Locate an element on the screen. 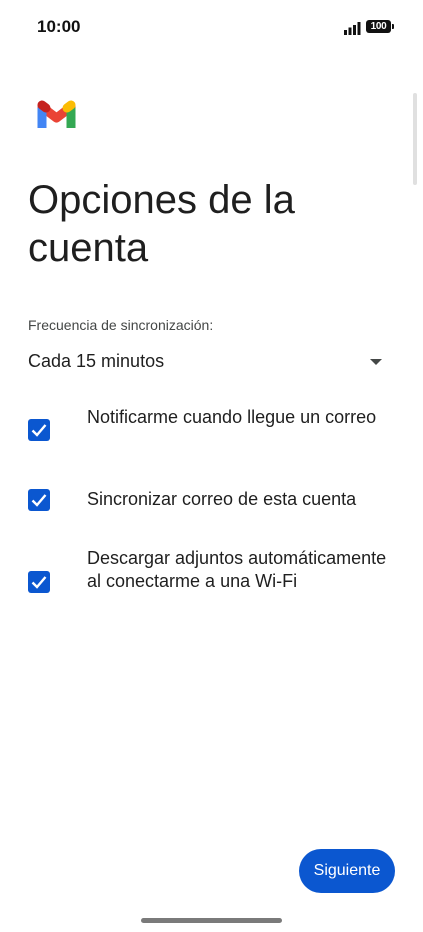 The image size is (423, 932). sync-account-label: Sincronizar correo de esta cuenta is located at coordinates (222, 499).